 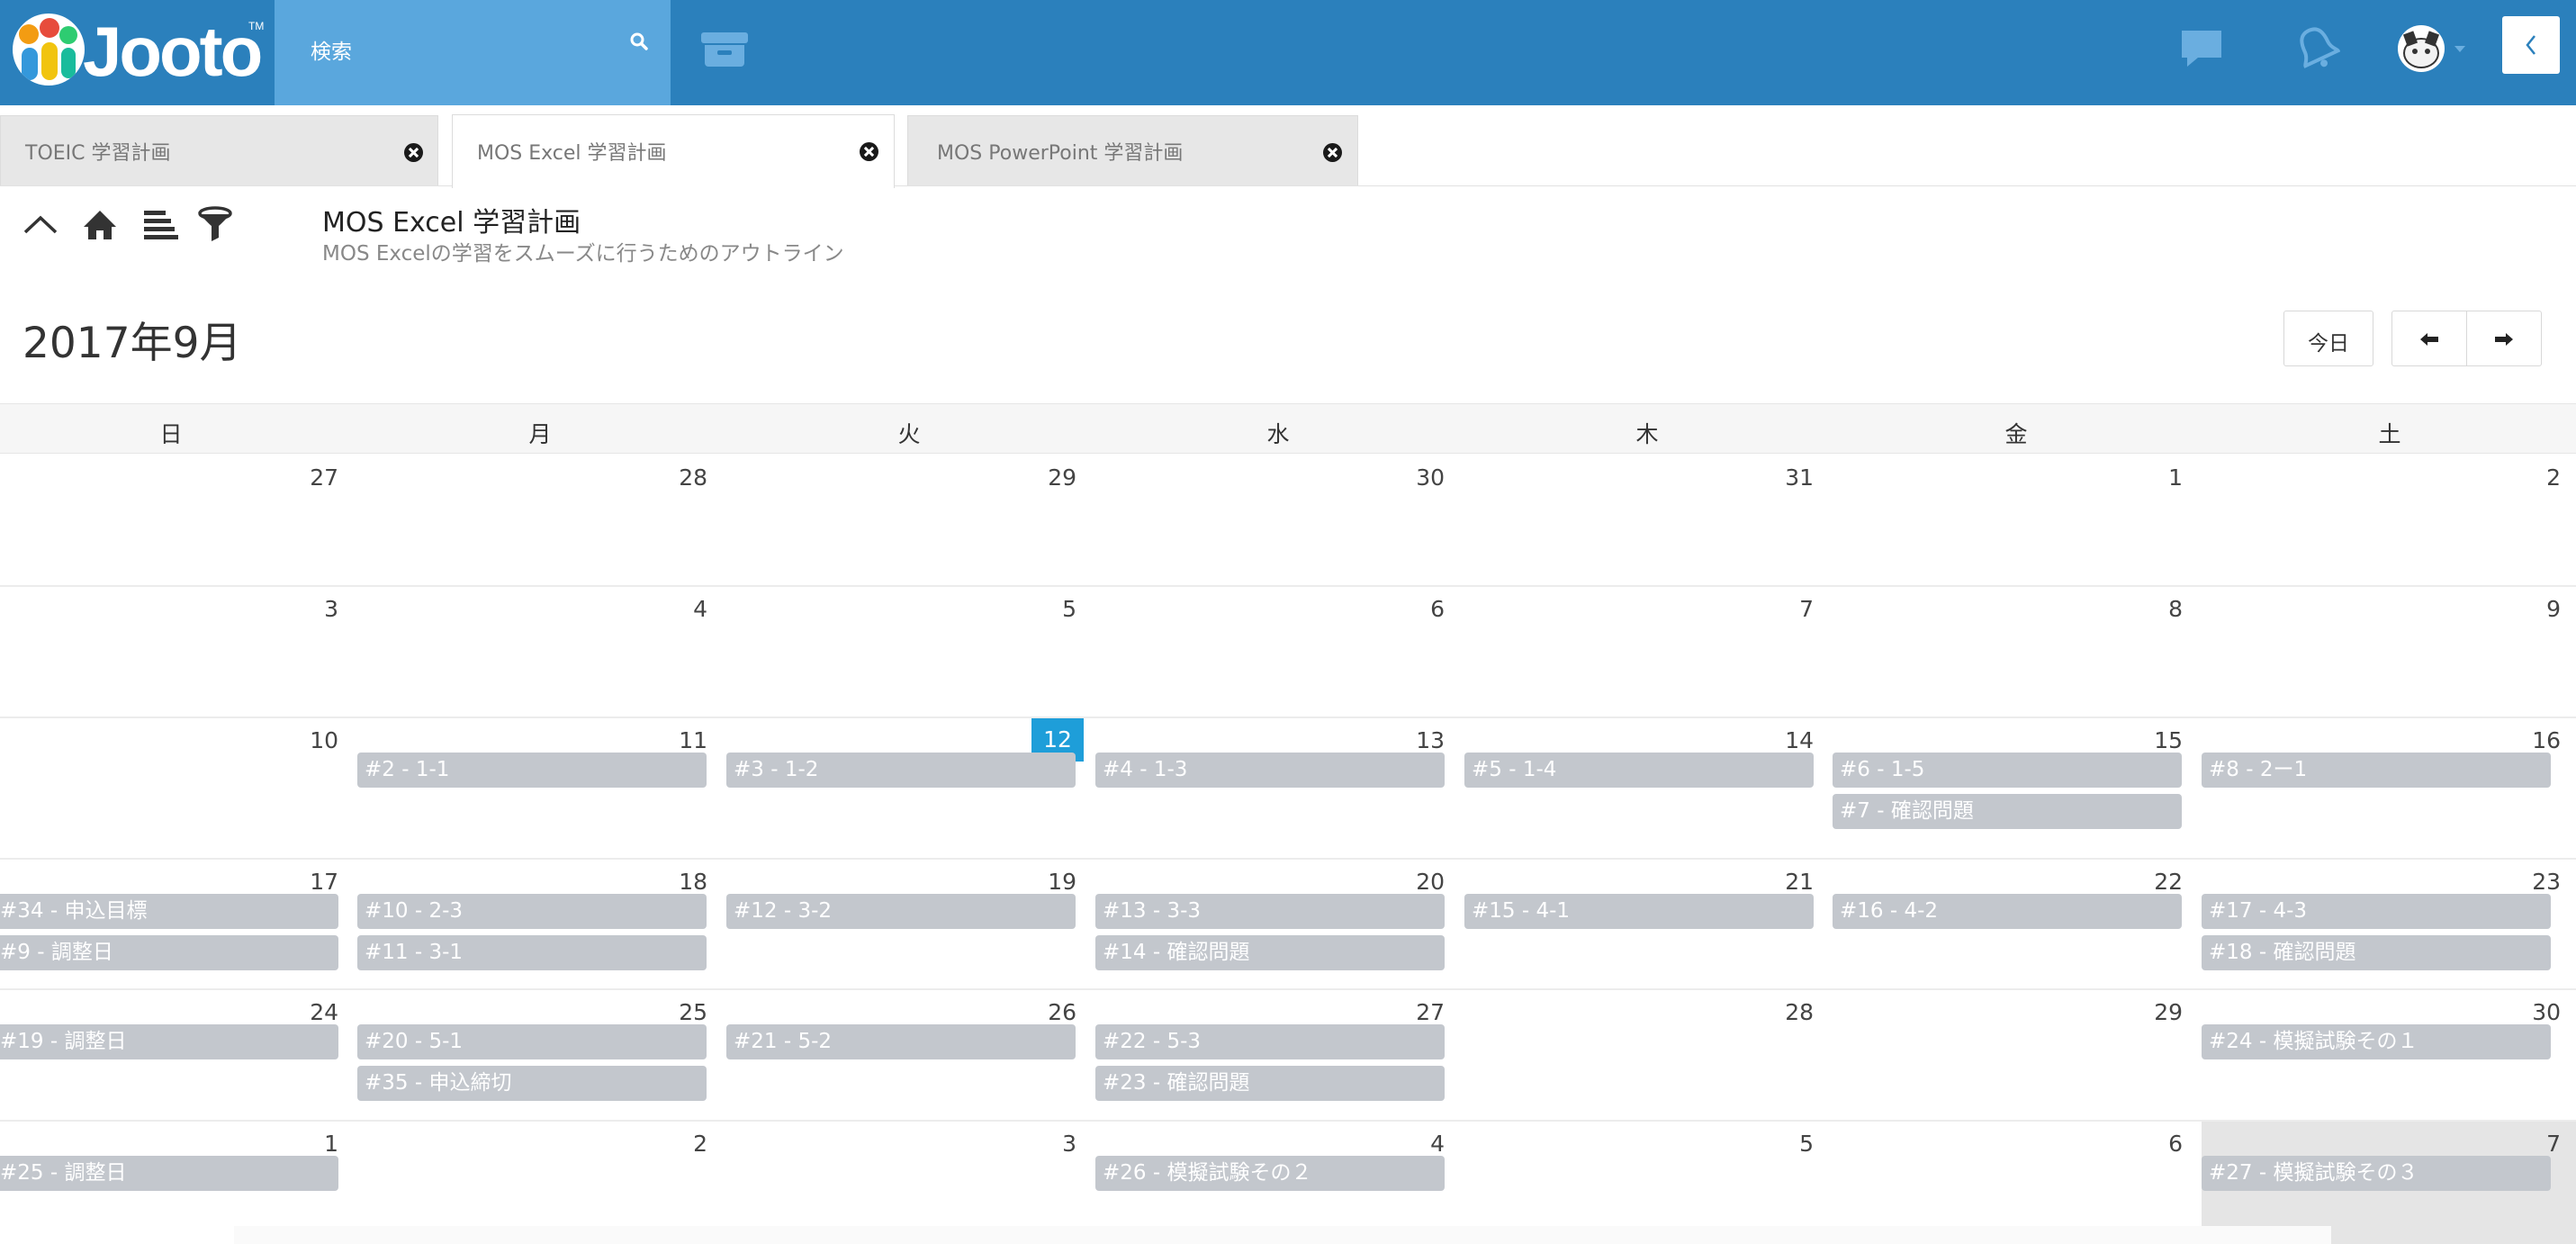 What do you see at coordinates (2007, 811) in the screenshot?
I see `task-event: #7 - 確認問題` at bounding box center [2007, 811].